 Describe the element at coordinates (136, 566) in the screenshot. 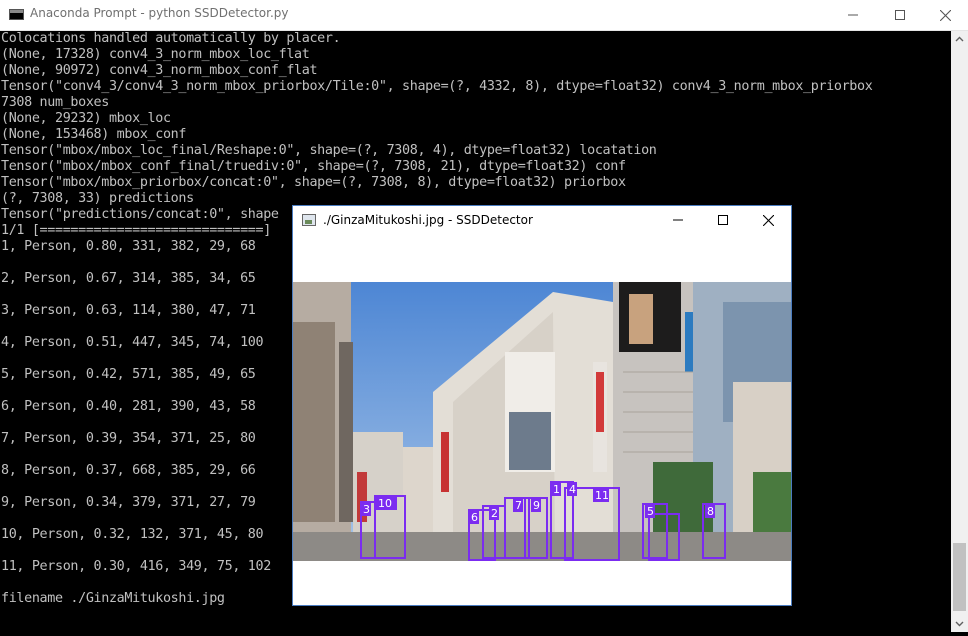

I see `detection-line: 11, Person, 0.30, 416, 349, 75, 102` at that location.